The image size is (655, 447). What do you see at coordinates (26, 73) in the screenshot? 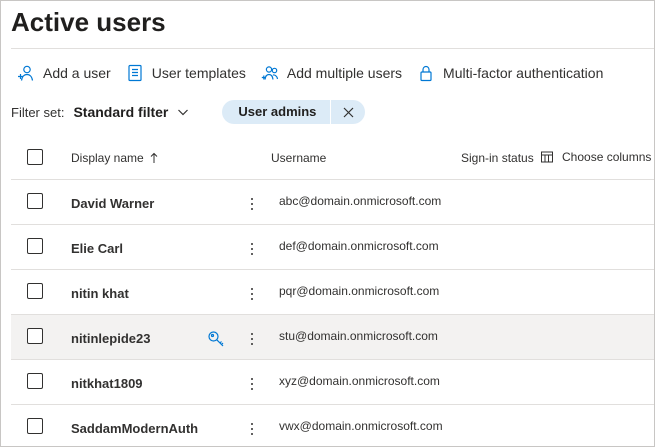
I see `add-user-icon` at bounding box center [26, 73].